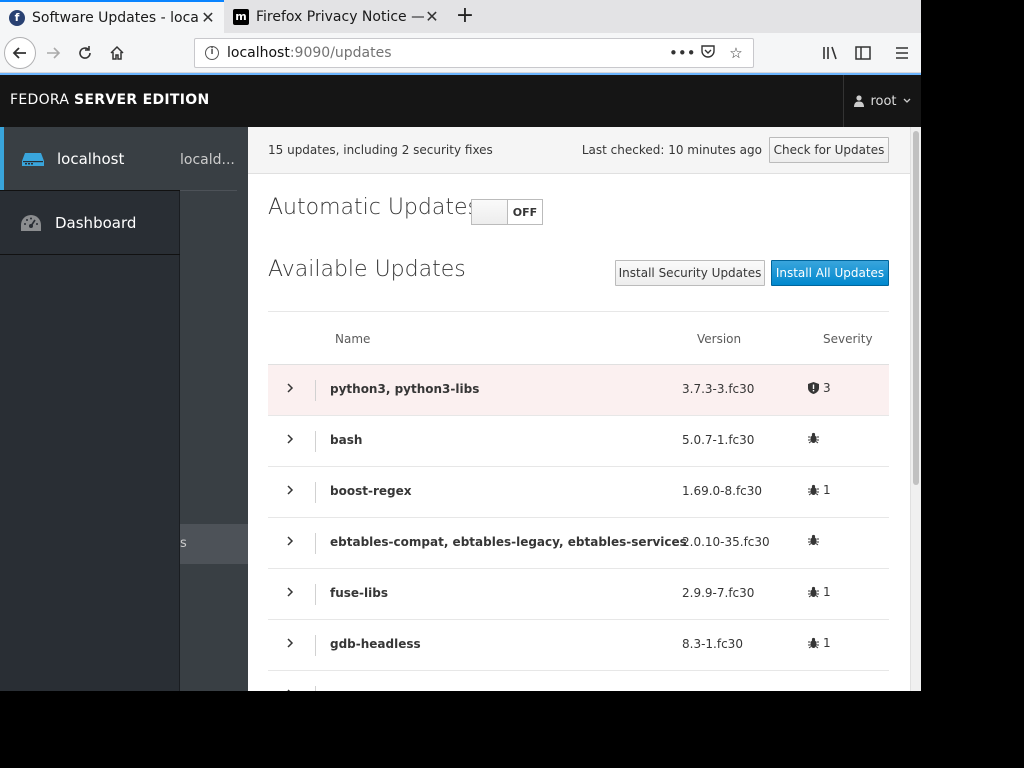 The width and height of the screenshot is (1024, 768). Describe the element at coordinates (367, 269) in the screenshot. I see `available-updates-title: Available Updates` at that location.